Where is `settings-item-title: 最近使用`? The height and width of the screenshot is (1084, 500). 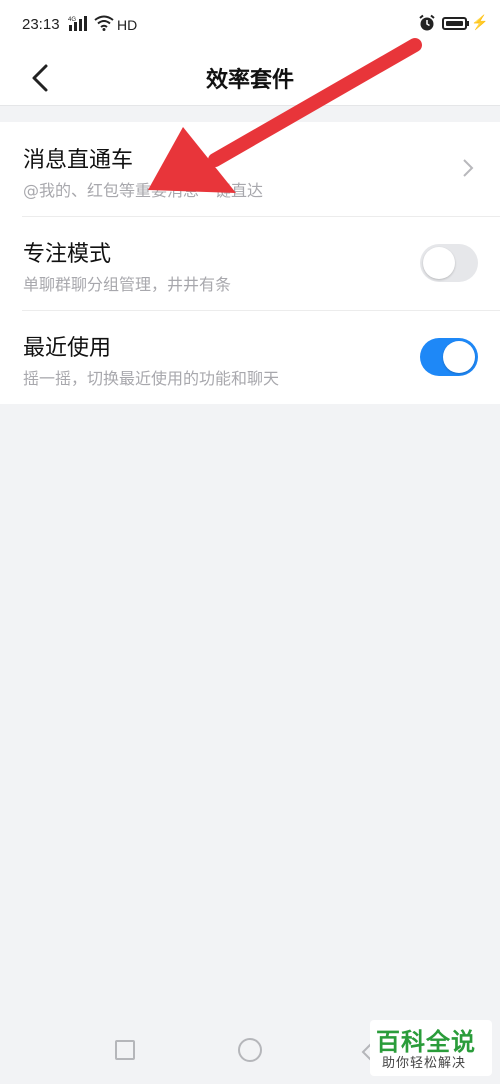 settings-item-title: 最近使用 is located at coordinates (67, 348).